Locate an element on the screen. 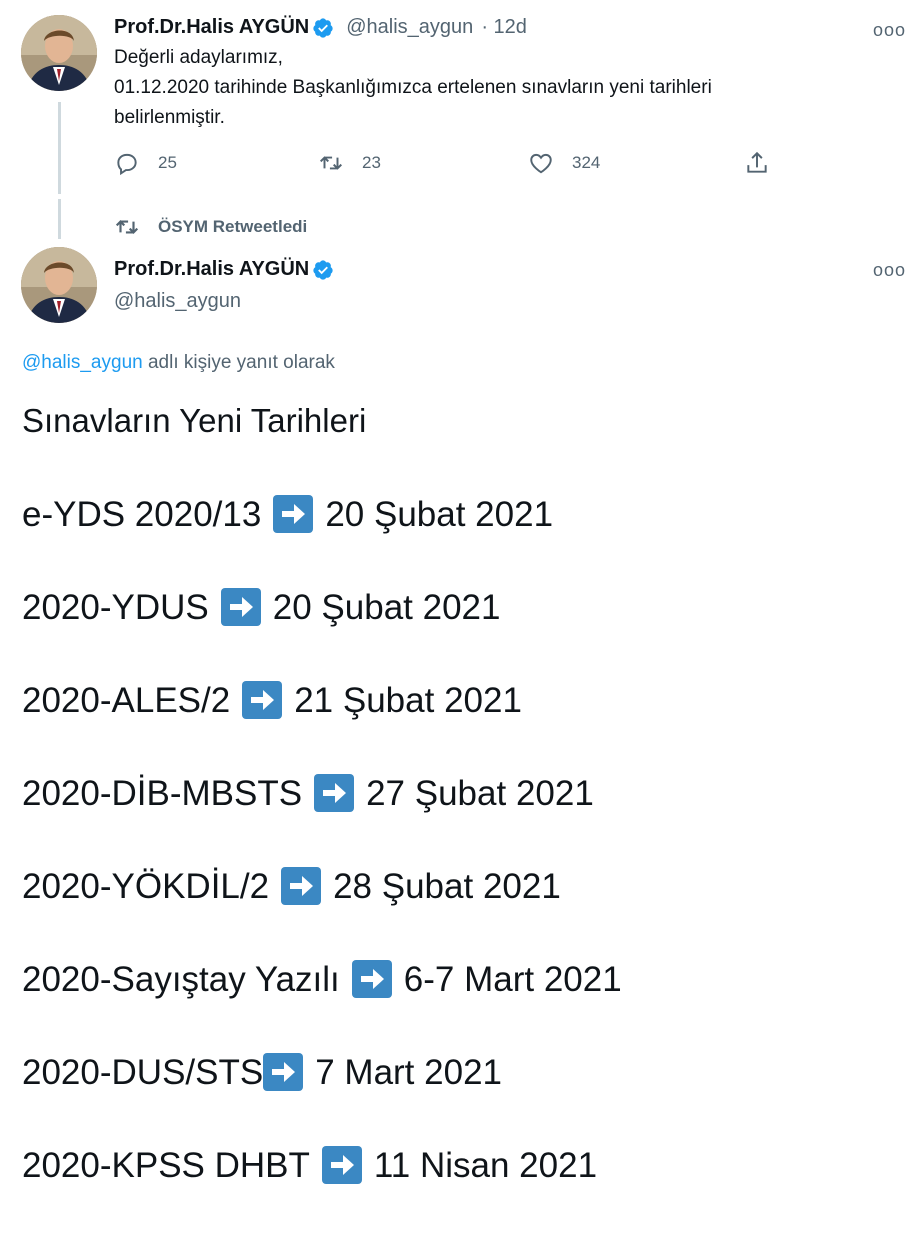 This screenshot has width=923, height=1238. exam-date: 7 Mart 2021 is located at coordinates (408, 1072).